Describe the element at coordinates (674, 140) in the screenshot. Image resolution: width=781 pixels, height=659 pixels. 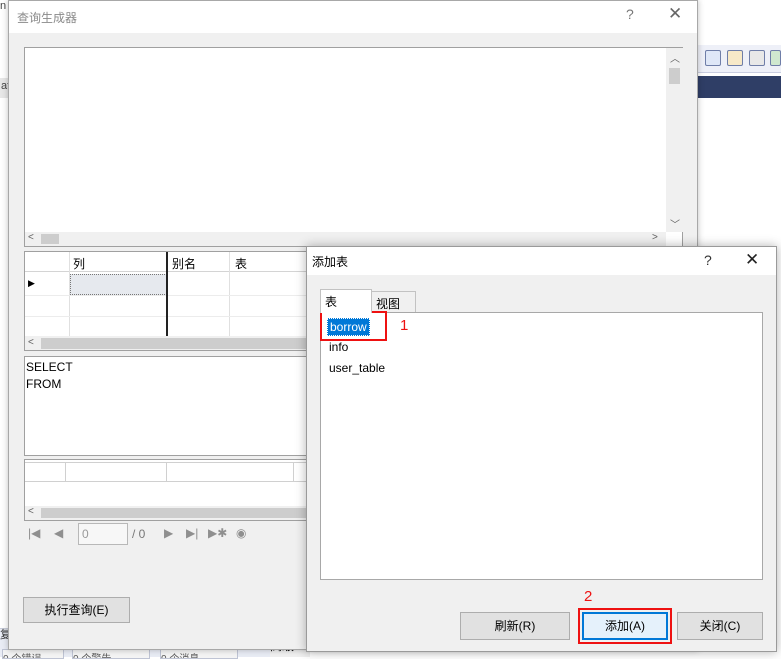
I see `vertical-scrollbar: ︿ ﹀` at that location.